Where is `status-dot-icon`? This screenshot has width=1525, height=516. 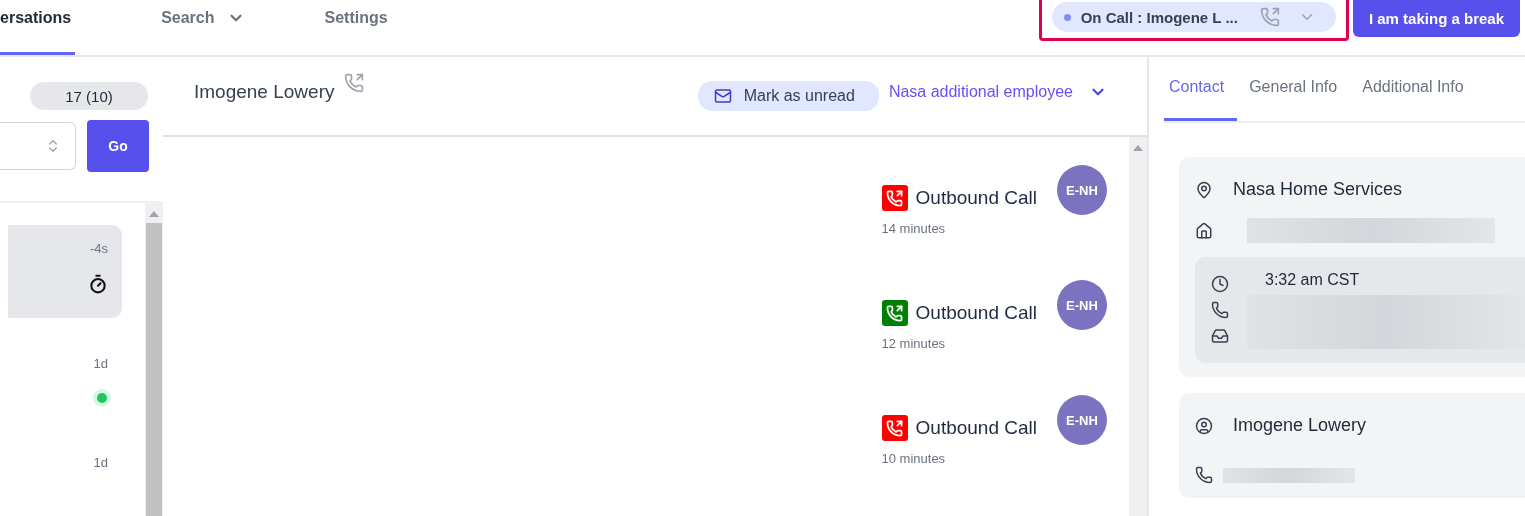
status-dot-icon is located at coordinates (1067, 17).